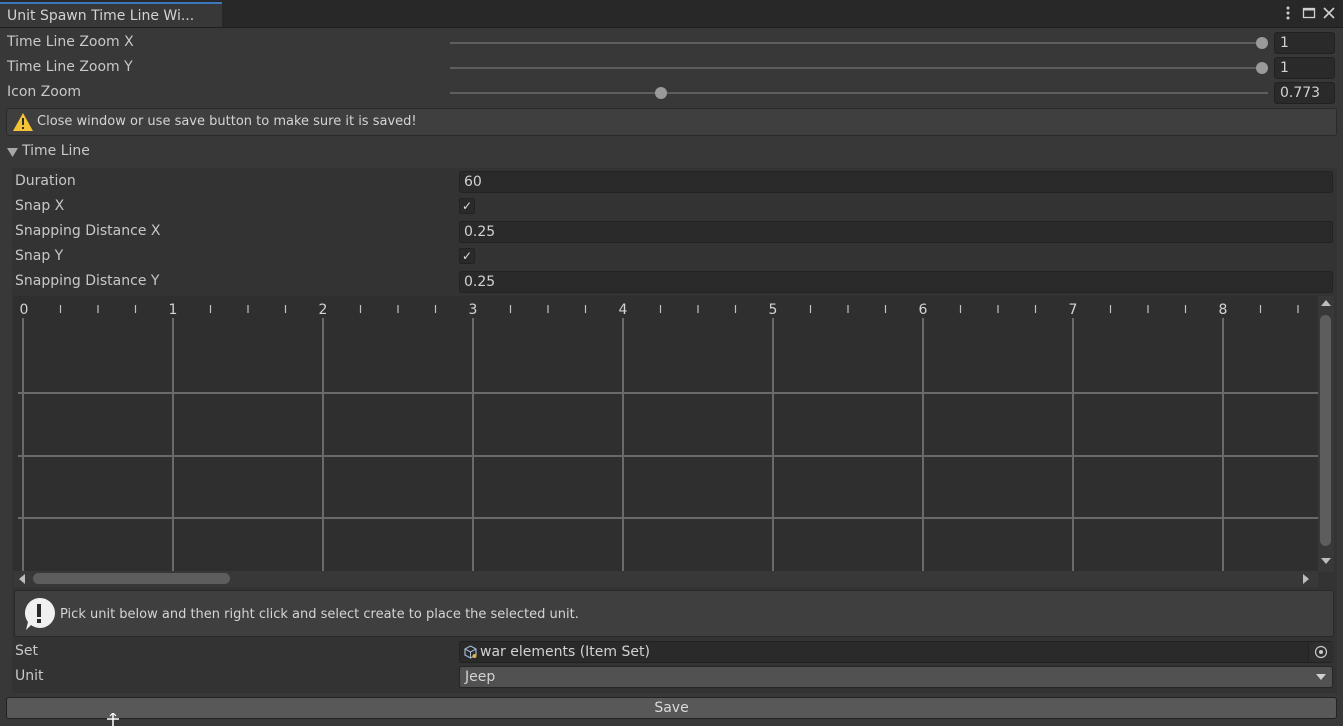  What do you see at coordinates (70, 42) in the screenshot?
I see `zoom-x-label: Time Line Zoom X` at bounding box center [70, 42].